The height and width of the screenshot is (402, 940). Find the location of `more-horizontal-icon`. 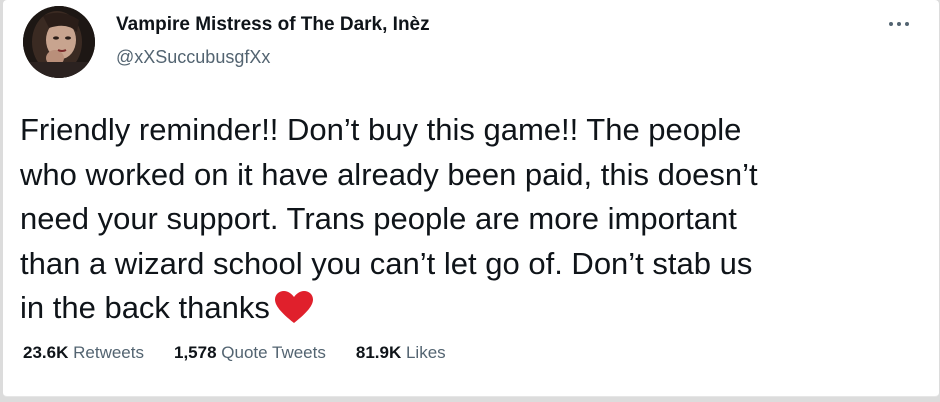

more-horizontal-icon is located at coordinates (899, 24).